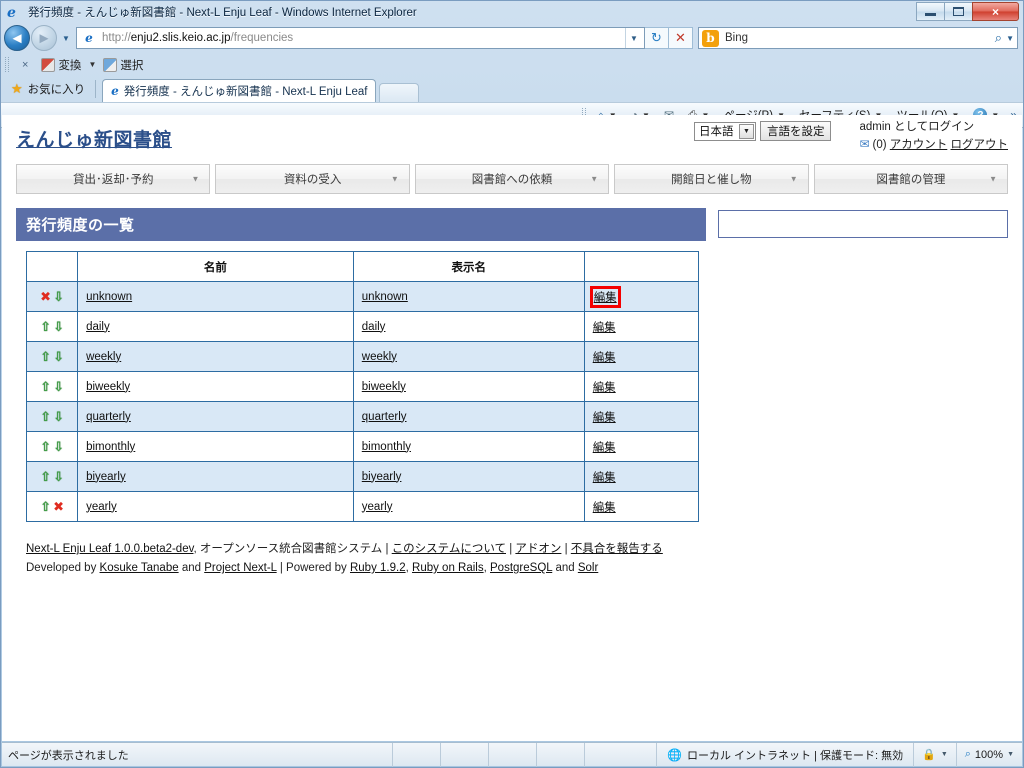  Describe the element at coordinates (521, 568) in the screenshot. I see `postgresql-link: PostgreSQL` at that location.